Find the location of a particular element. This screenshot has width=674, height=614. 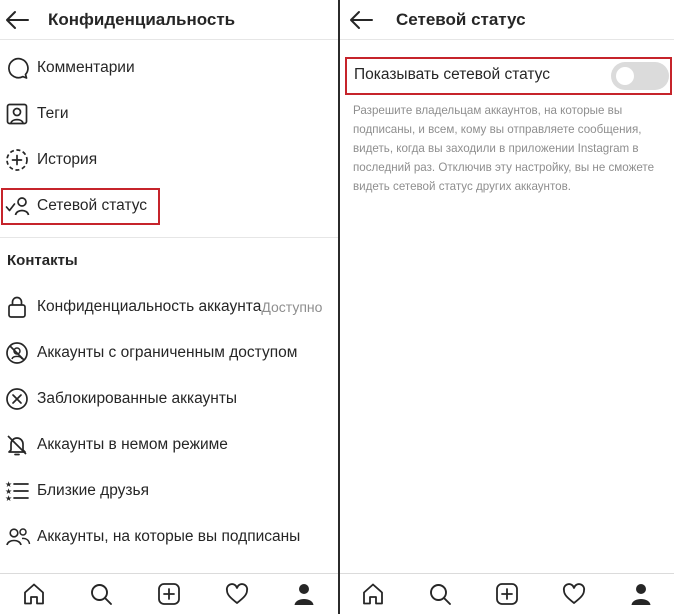

story-add-icon is located at coordinates (17, 160).